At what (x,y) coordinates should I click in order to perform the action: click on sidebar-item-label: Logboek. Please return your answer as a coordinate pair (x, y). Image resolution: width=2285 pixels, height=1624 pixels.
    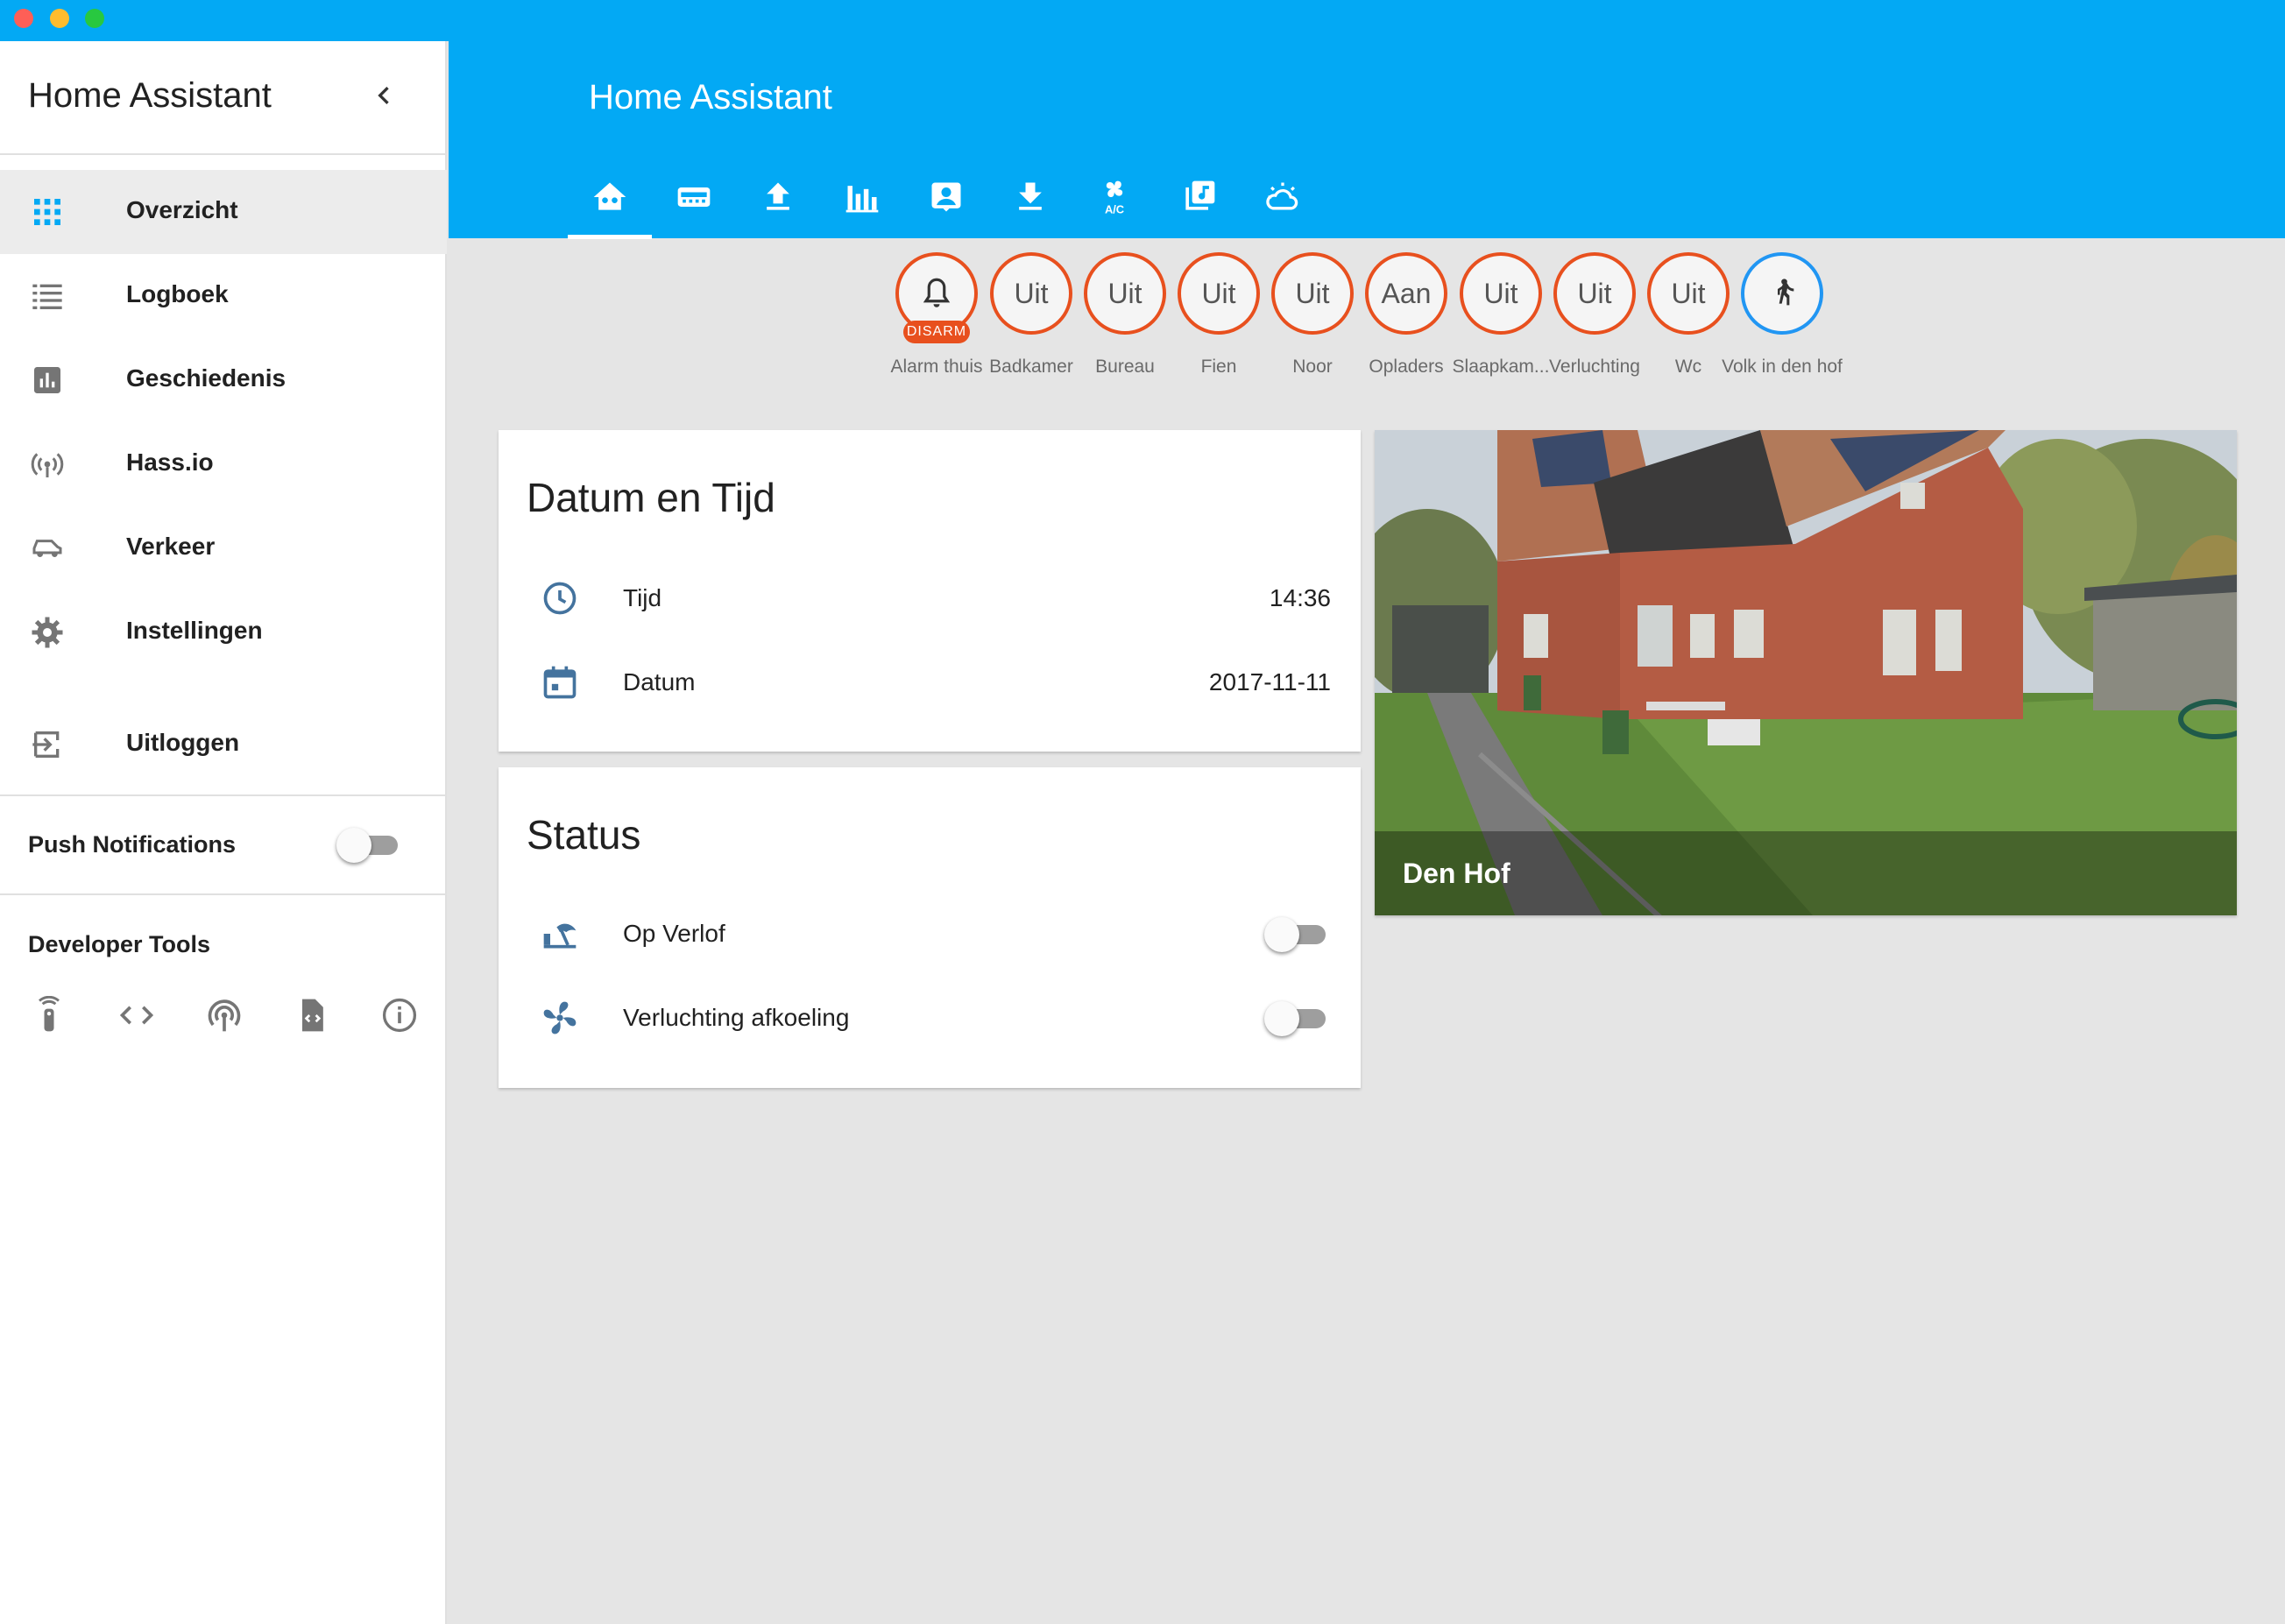
    Looking at the image, I should click on (177, 293).